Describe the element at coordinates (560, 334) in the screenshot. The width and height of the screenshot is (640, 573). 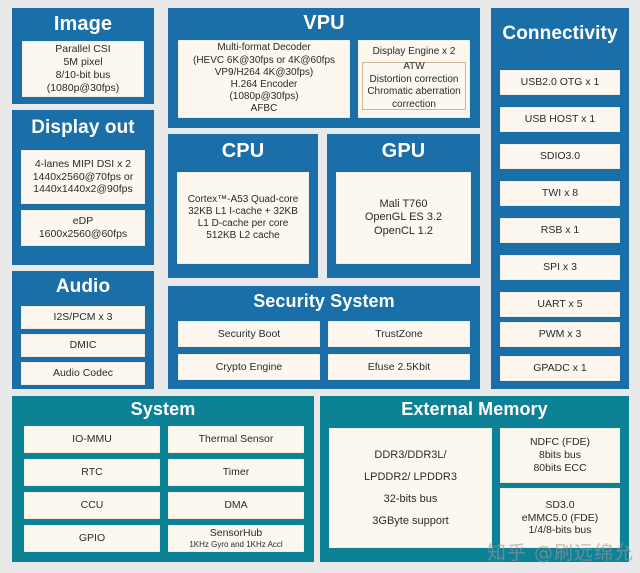
I see `connectivity-item-pwm: PWM x 3` at that location.